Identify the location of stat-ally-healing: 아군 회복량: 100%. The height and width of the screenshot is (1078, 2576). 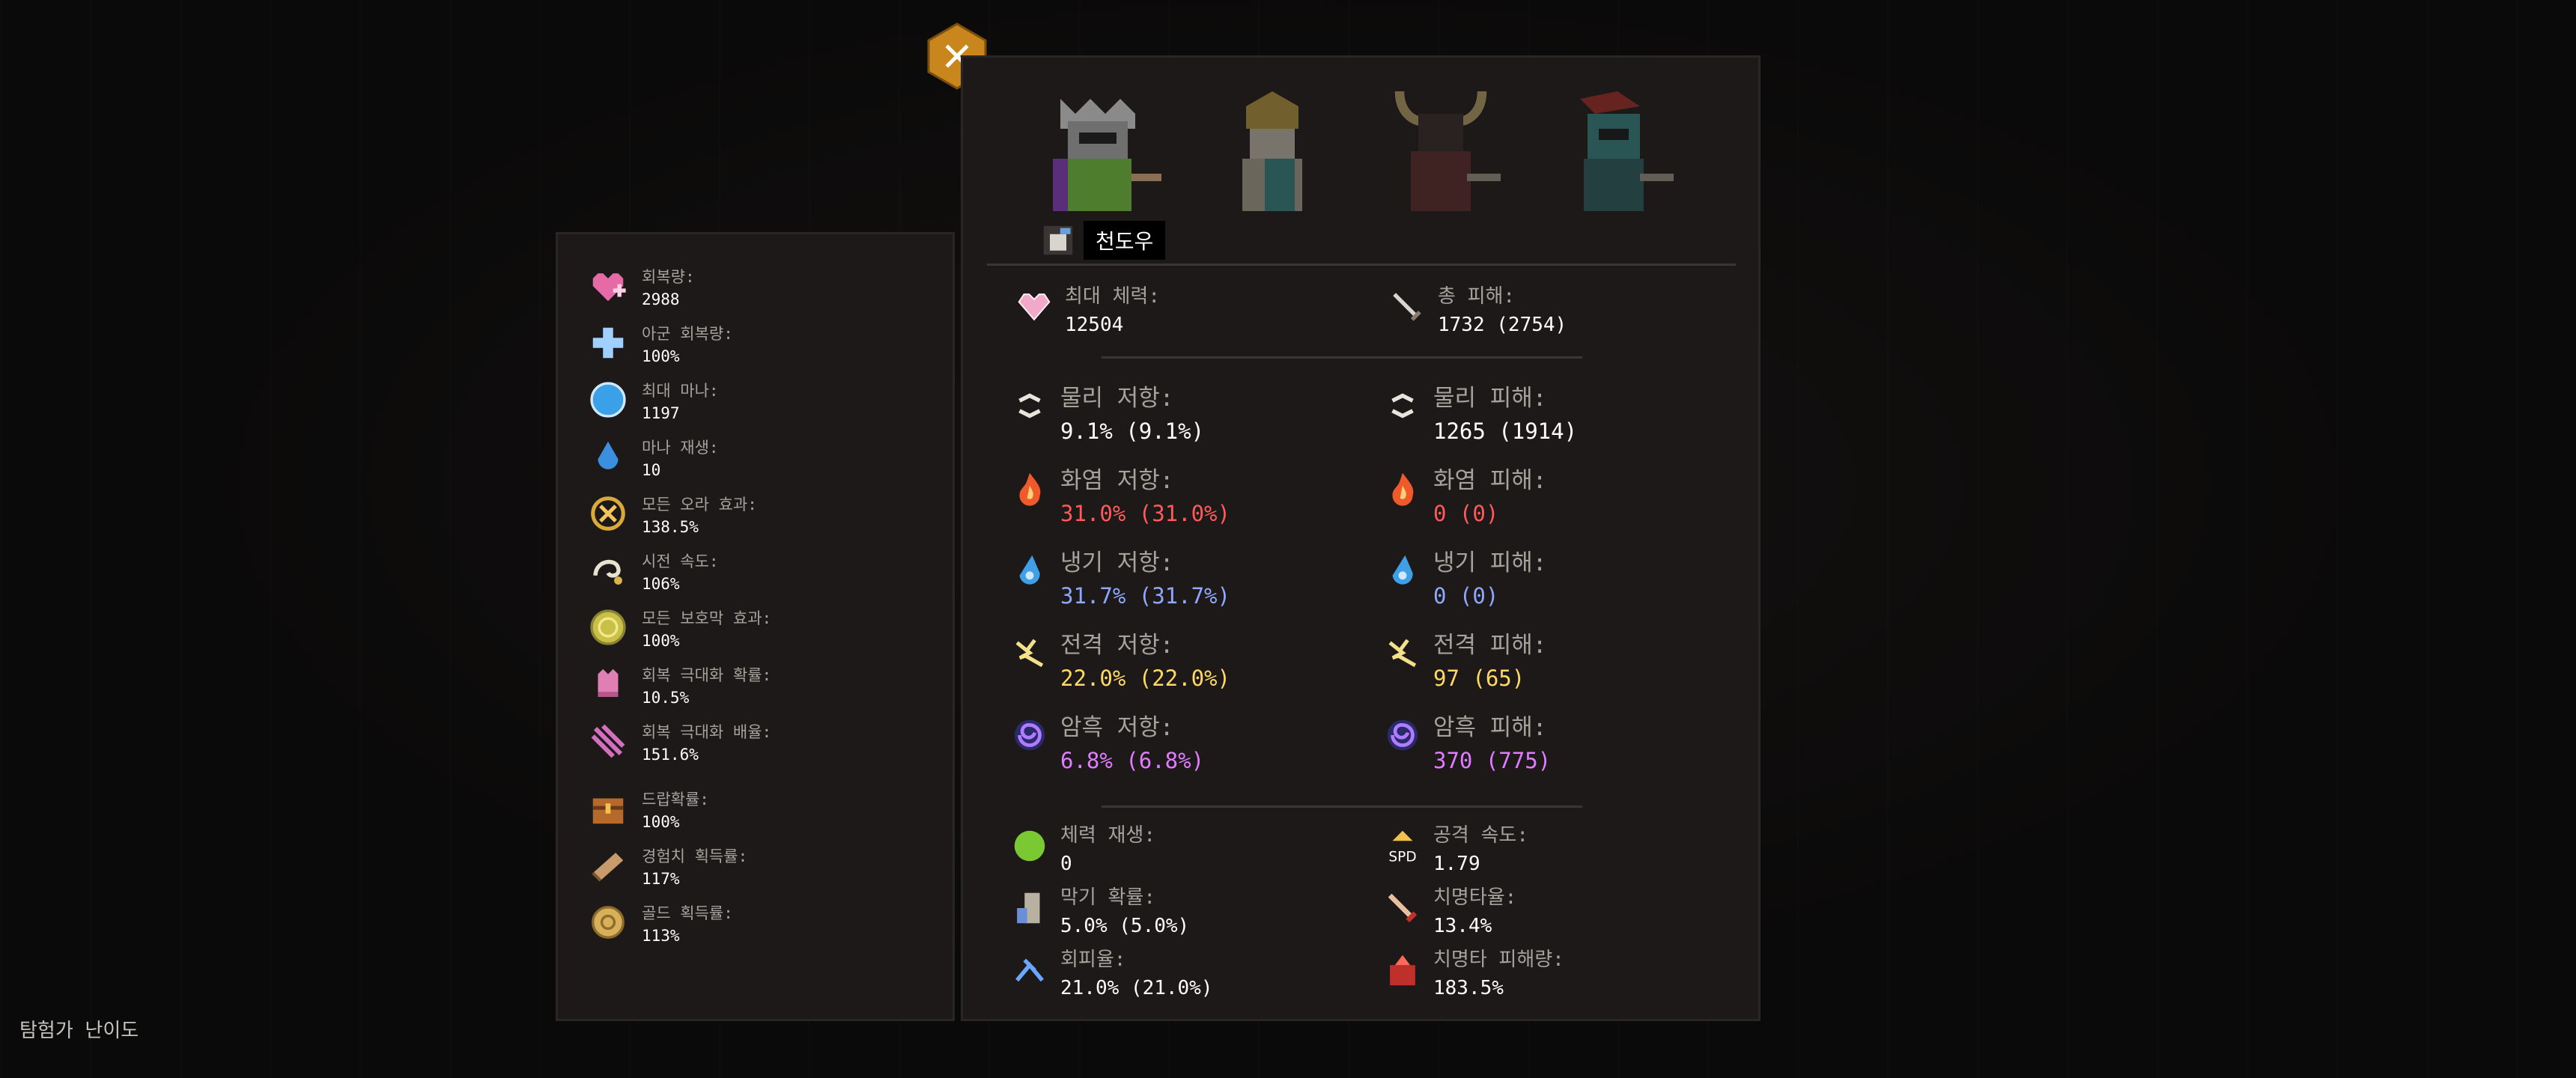
(660, 345).